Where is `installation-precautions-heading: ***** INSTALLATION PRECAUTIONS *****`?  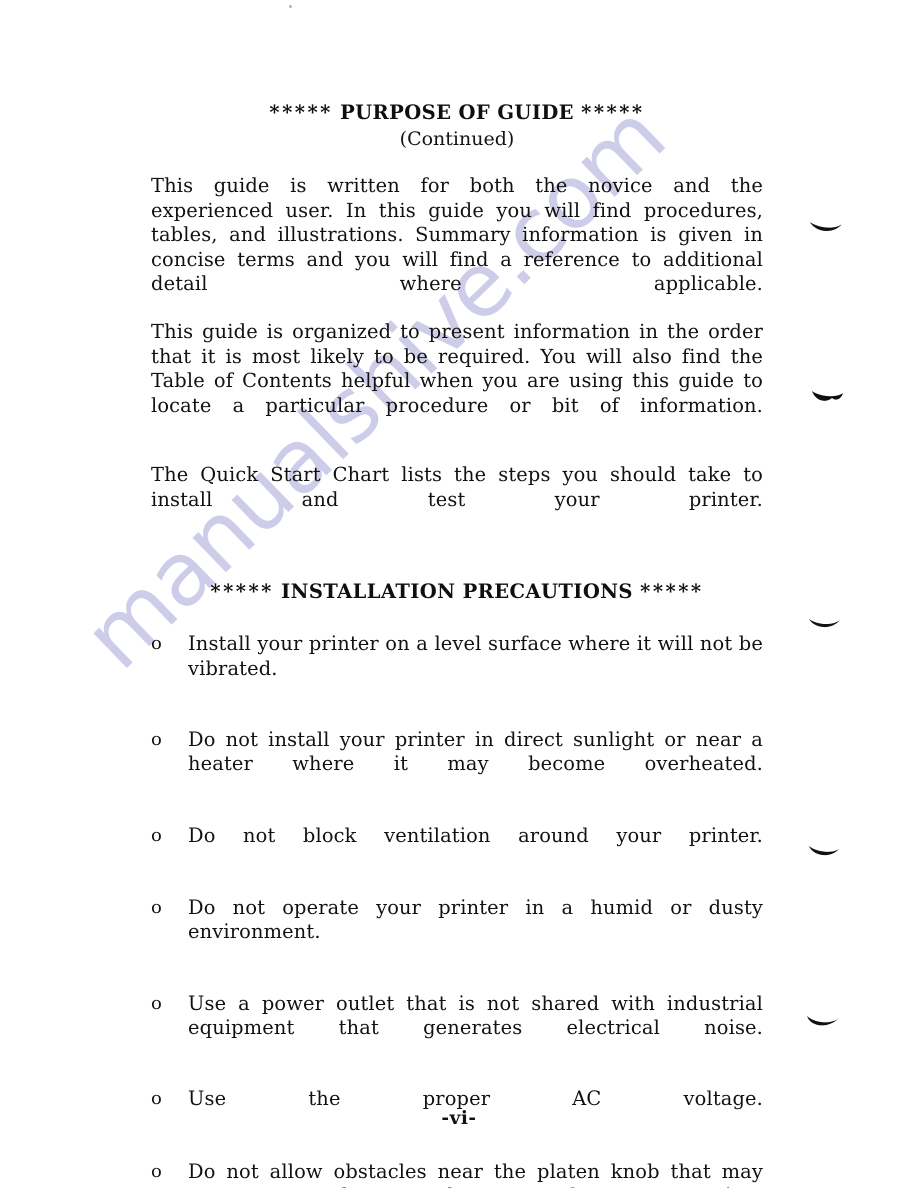
installation-precautions-heading: ***** INSTALLATION PRECAUTIONS ***** is located at coordinates (457, 591).